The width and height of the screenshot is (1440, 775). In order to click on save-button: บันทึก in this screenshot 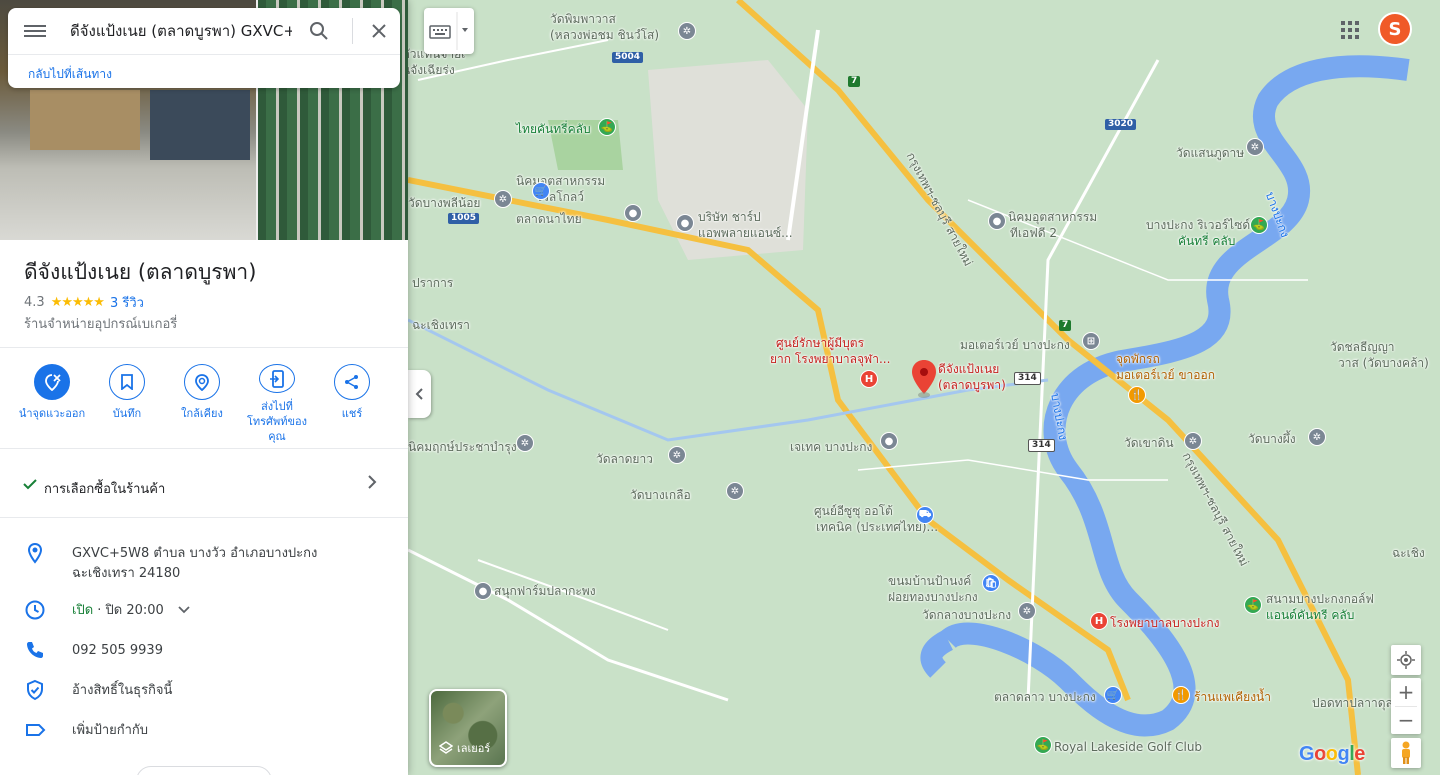, I will do `click(127, 404)`.